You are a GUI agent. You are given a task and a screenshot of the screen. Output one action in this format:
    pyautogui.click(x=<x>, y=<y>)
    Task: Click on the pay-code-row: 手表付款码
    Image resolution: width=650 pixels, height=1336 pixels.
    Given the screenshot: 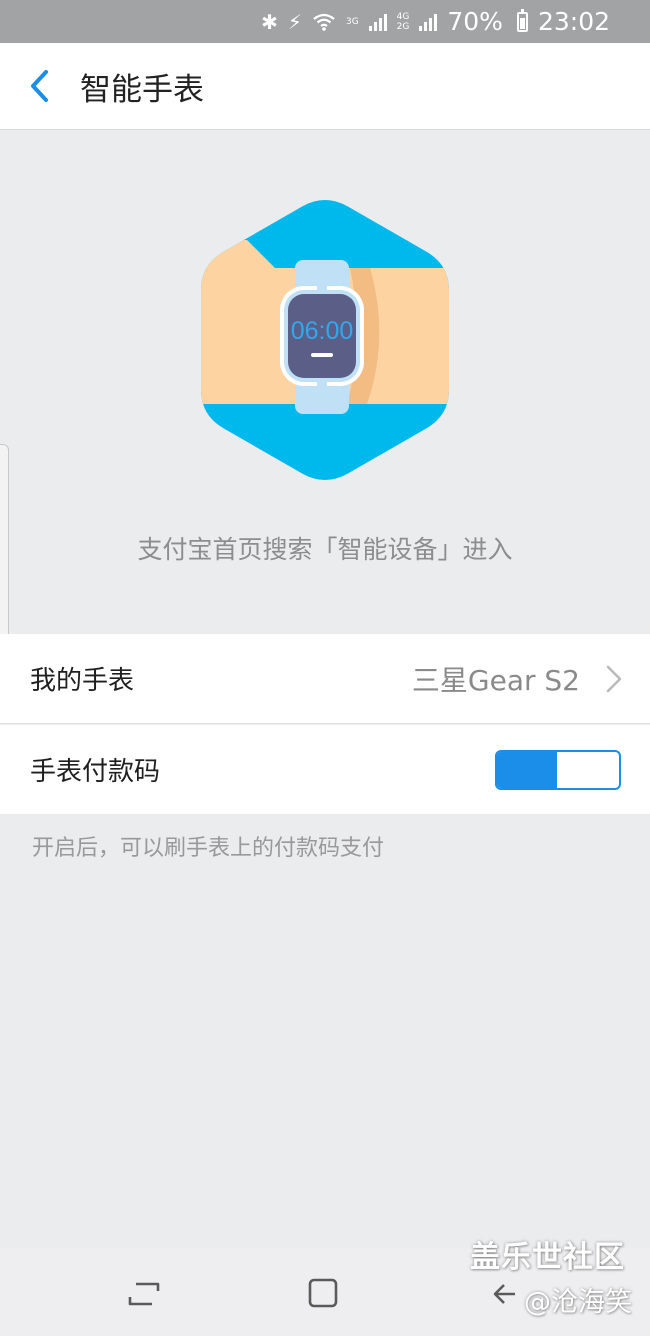 What is the action you would take?
    pyautogui.click(x=325, y=769)
    